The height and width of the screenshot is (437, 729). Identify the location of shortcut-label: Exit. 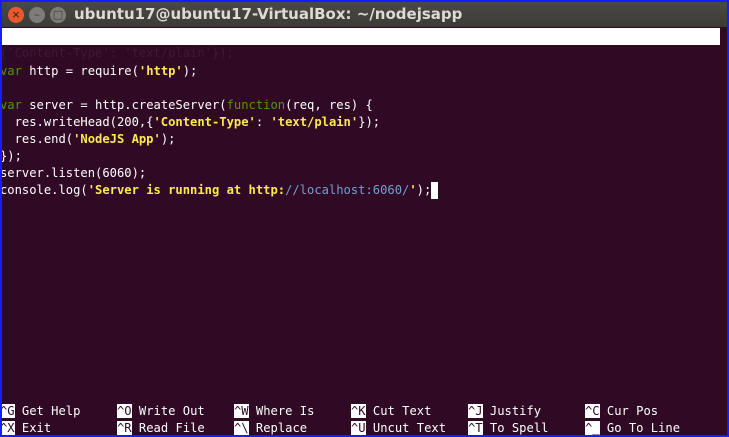
(33, 428).